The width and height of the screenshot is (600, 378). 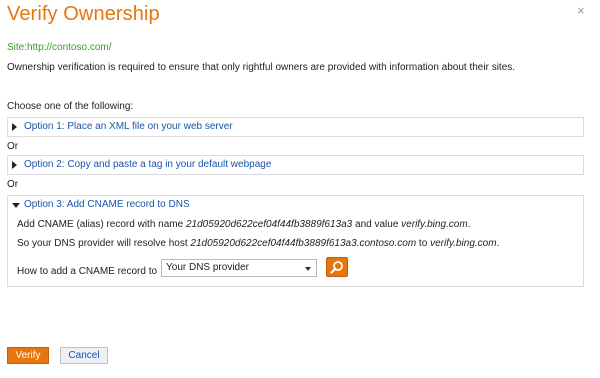 I want to click on cname-line1-suffix: ., so click(x=469, y=224).